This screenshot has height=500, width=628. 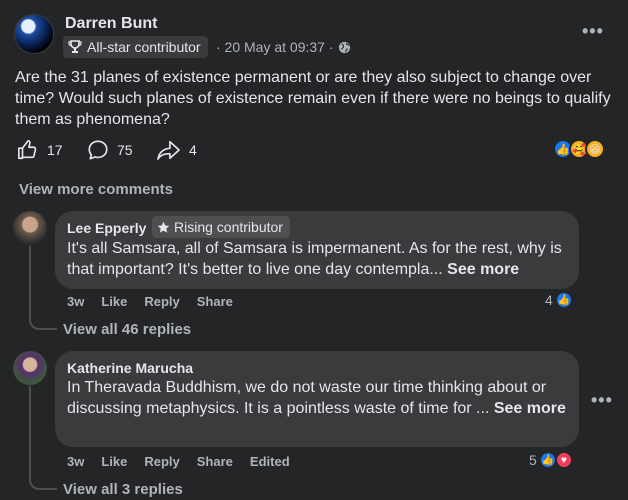 What do you see at coordinates (193, 150) in the screenshot?
I see `share-count: 4` at bounding box center [193, 150].